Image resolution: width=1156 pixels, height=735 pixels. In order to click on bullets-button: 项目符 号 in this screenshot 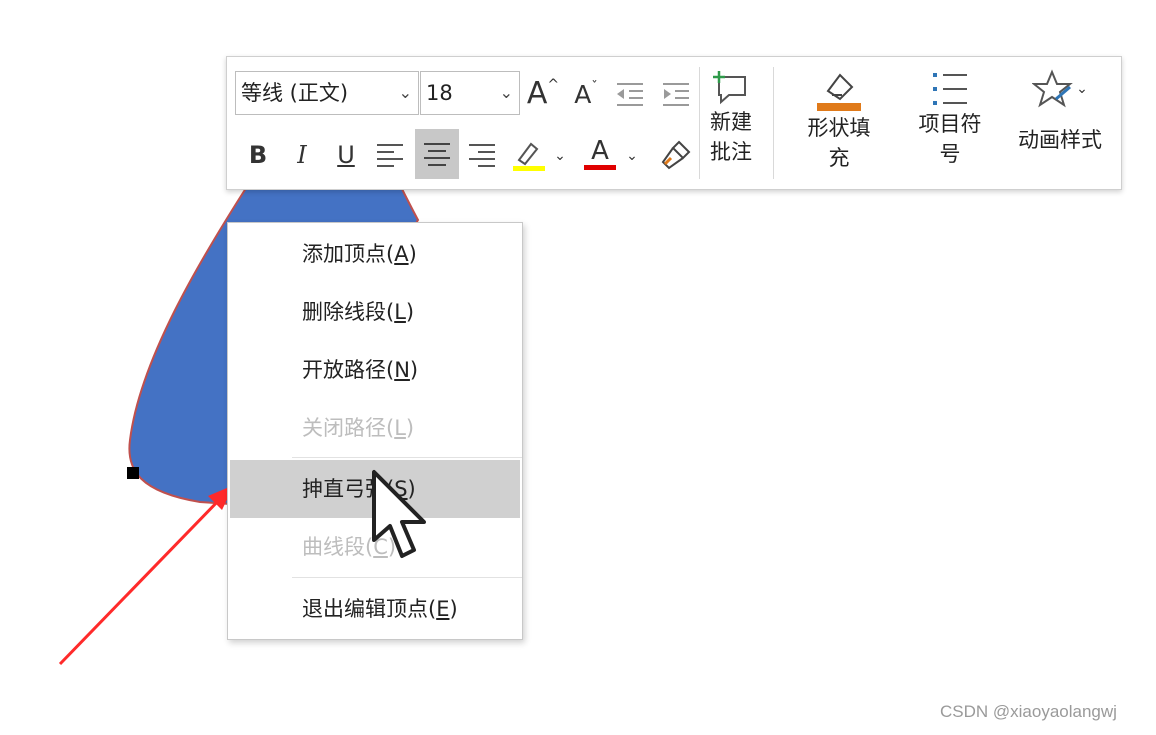, I will do `click(950, 128)`.